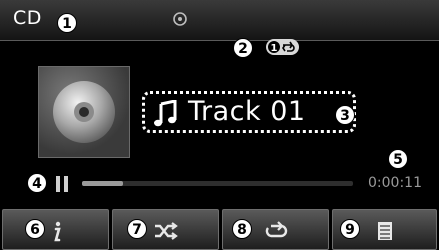 This screenshot has width=439, height=250. Describe the element at coordinates (62, 184) in the screenshot. I see `pause-icon` at that location.